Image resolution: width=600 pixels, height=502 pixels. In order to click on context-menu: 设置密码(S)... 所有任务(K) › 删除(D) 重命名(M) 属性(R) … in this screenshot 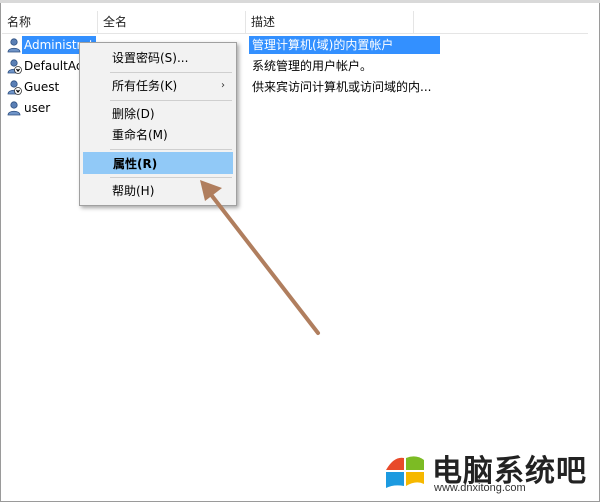, I will do `click(158, 124)`.